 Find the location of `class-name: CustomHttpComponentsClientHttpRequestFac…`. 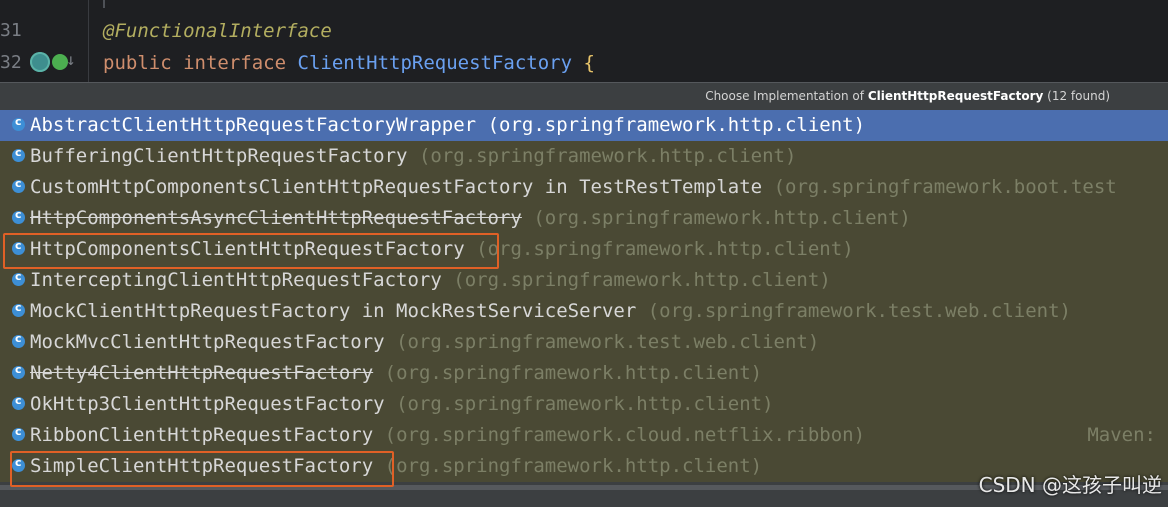

class-name: CustomHttpComponentsClientHttpRequestFac… is located at coordinates (282, 187).